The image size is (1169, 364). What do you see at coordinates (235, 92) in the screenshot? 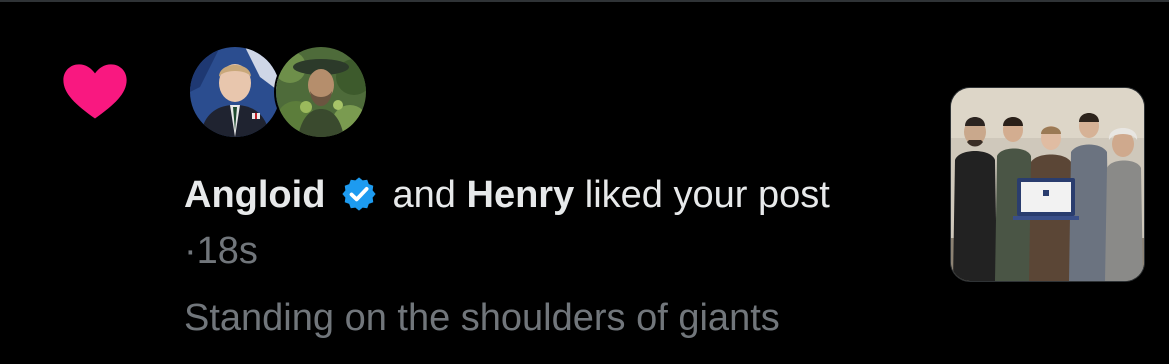
I see `avatar-angloid` at bounding box center [235, 92].